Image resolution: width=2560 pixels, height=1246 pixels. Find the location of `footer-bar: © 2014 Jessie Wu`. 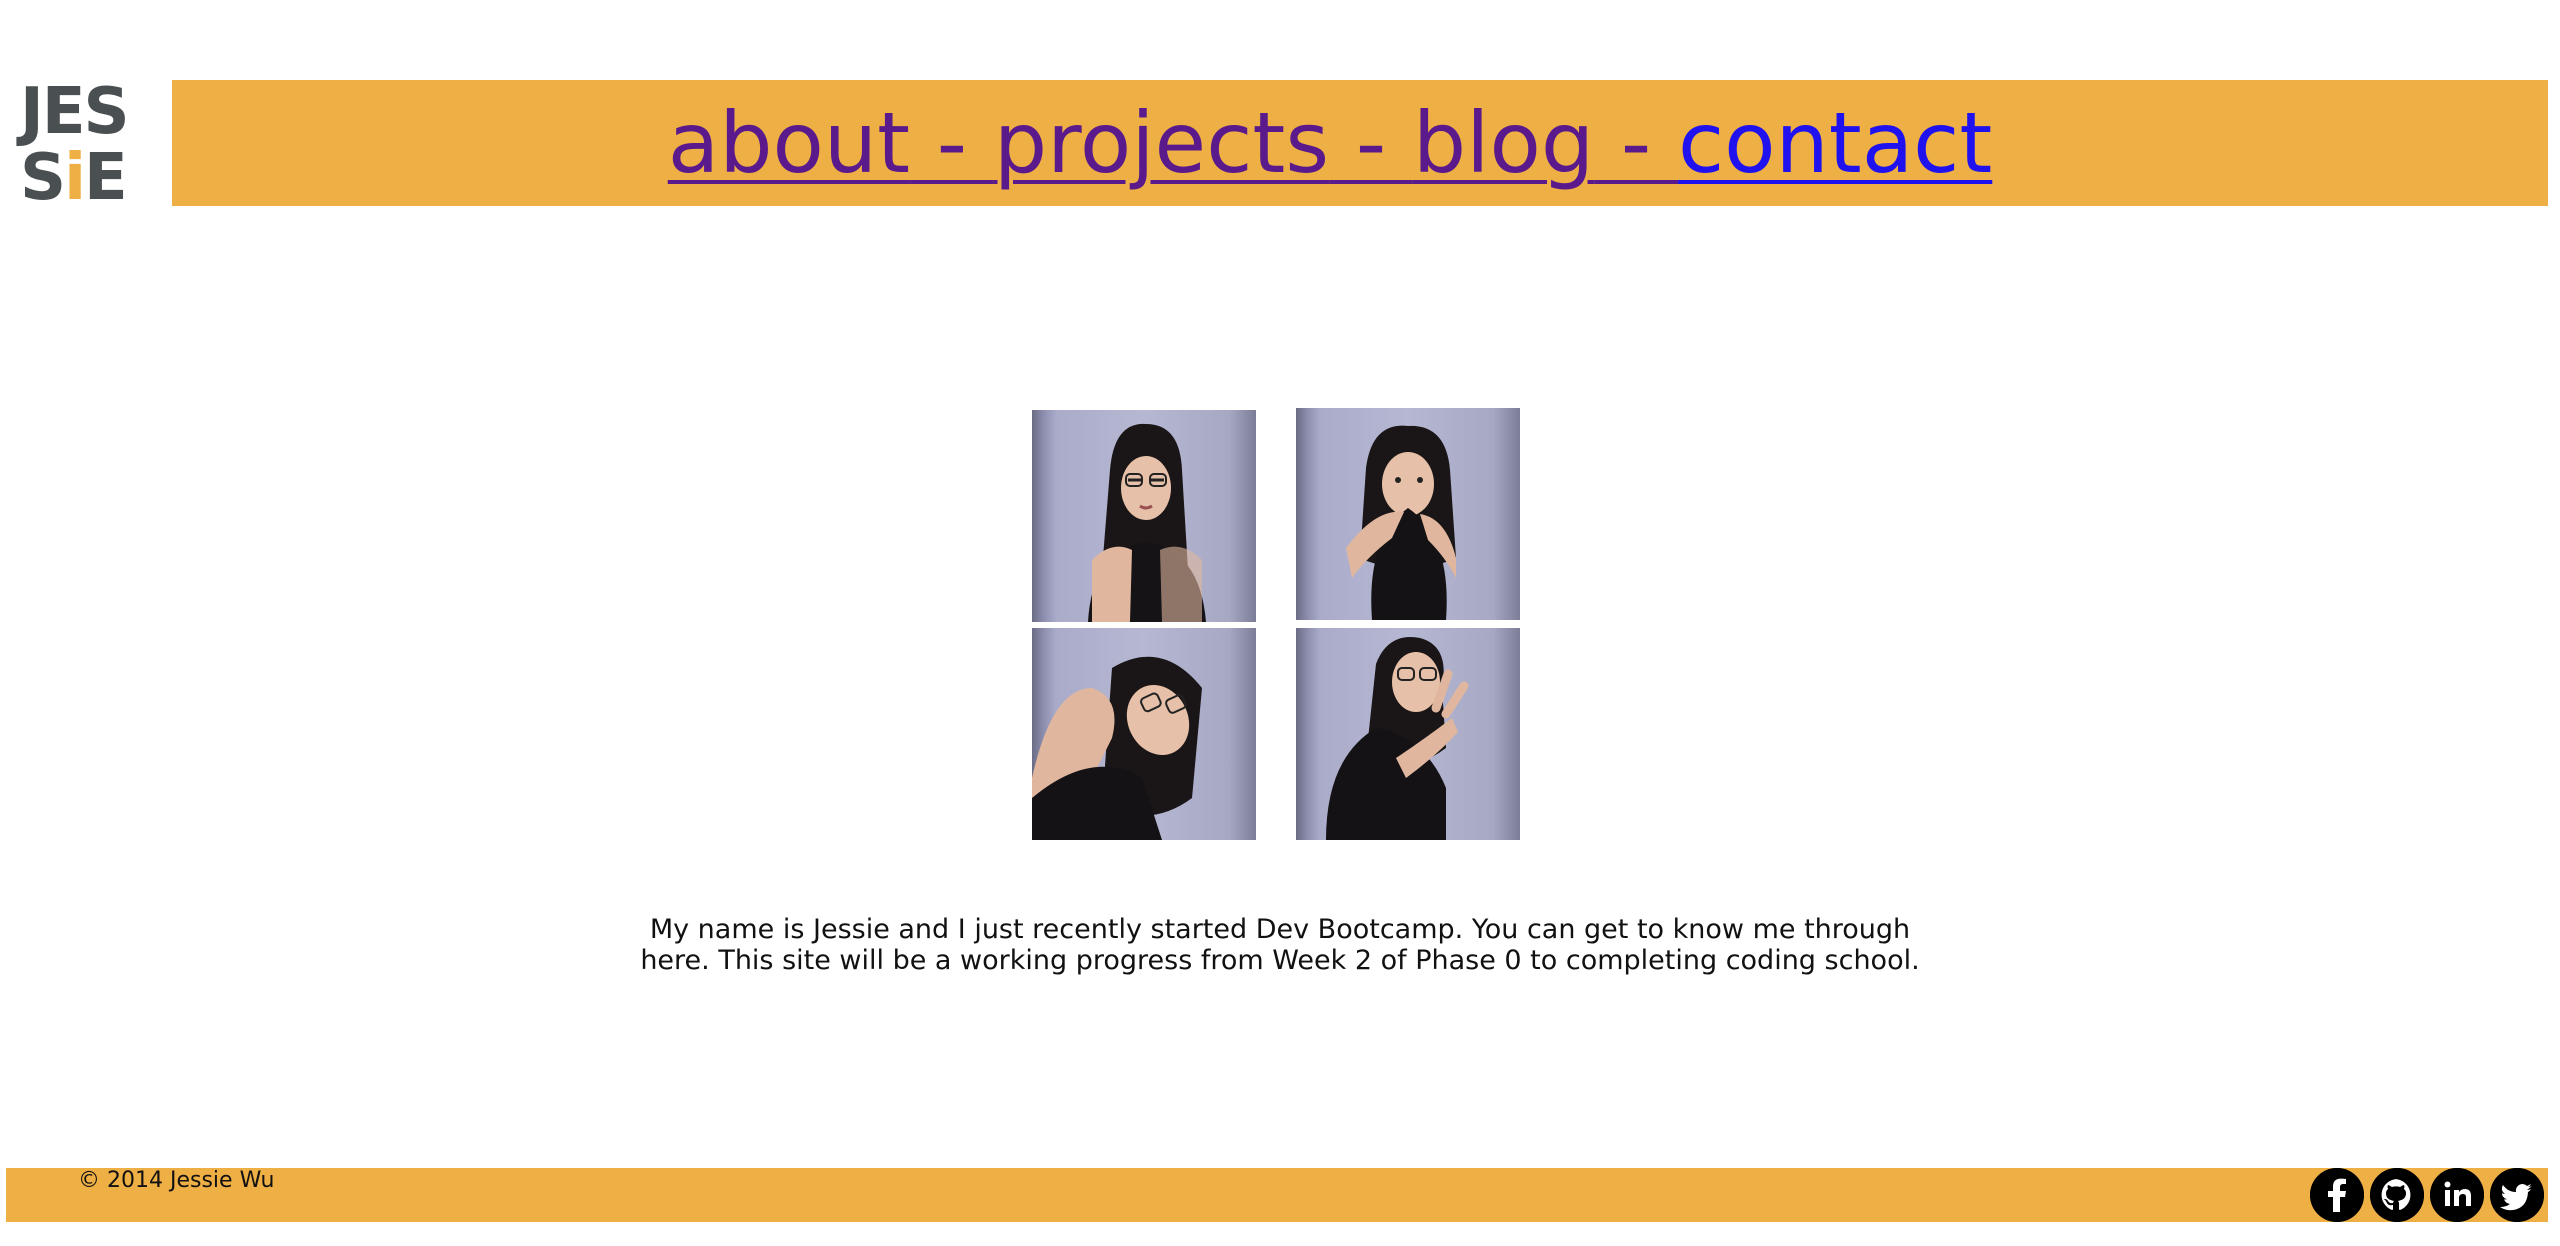

footer-bar: © 2014 Jessie Wu is located at coordinates (1277, 1195).